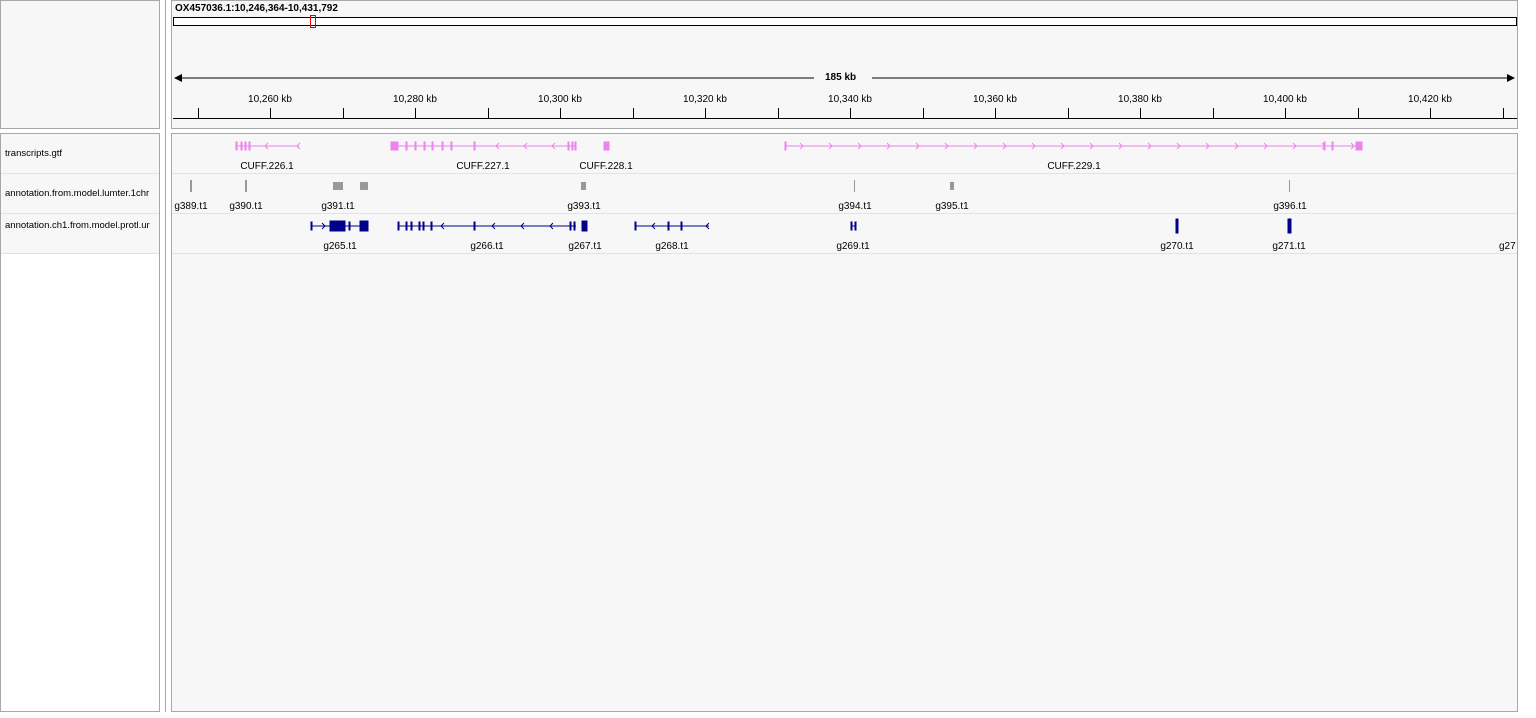 The image size is (1536, 718). Describe the element at coordinates (560, 99) in the screenshot. I see `ruler-tick-label: 10,300 kb` at that location.